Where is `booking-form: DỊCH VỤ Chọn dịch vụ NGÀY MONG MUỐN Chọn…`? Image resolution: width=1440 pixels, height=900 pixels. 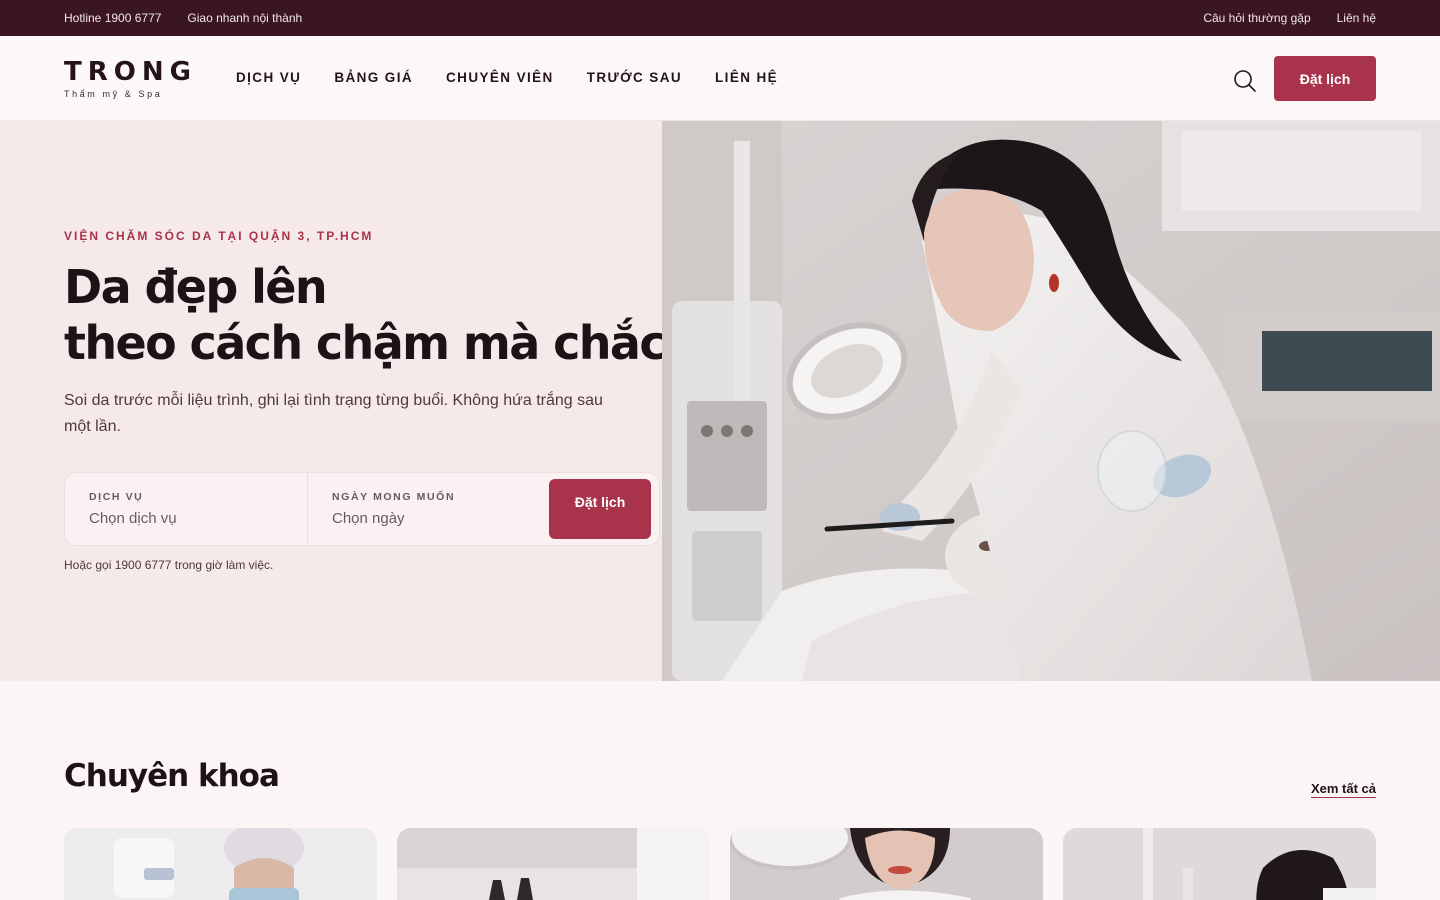
booking-form: DỊCH VỤ Chọn dịch vụ NGÀY MONG MUỐN Chọn… is located at coordinates (362, 509).